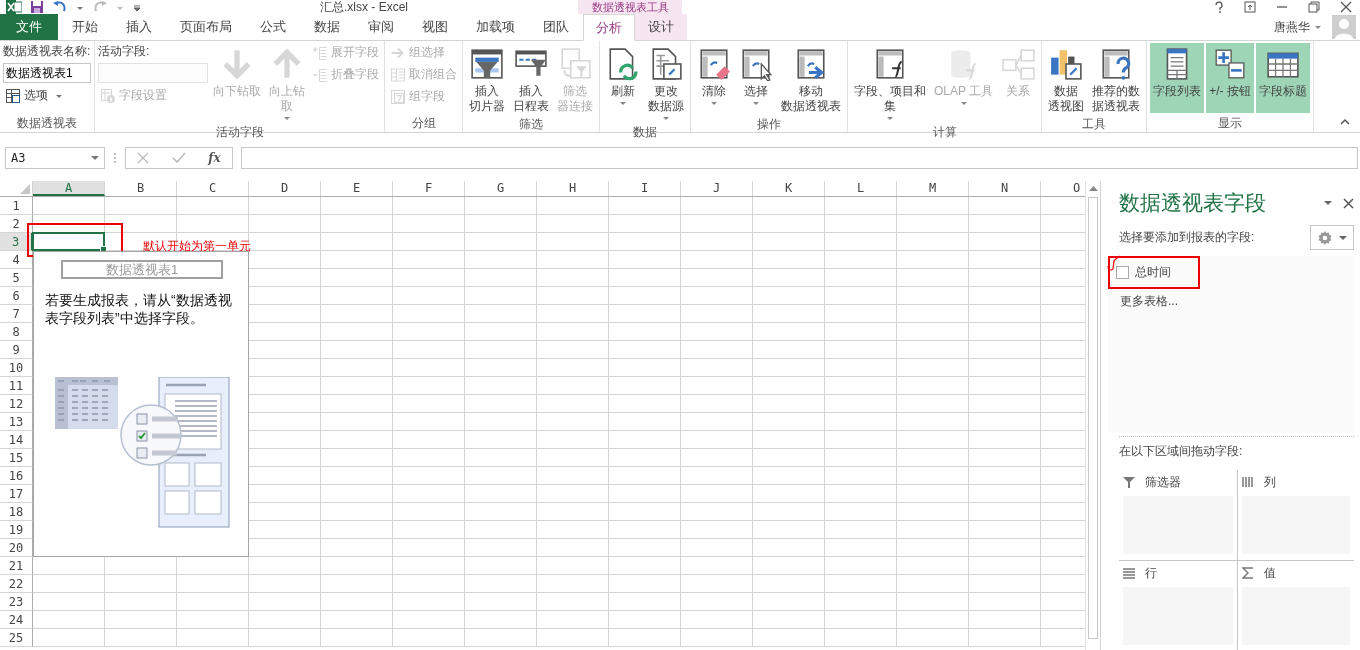 Image resolution: width=1360 pixels, height=650 pixels. Describe the element at coordinates (890, 83) in the screenshot. I see `ribbon-button: 字段、项目和 集` at that location.